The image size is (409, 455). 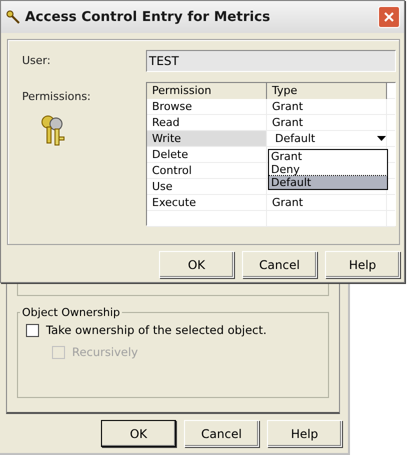 What do you see at coordinates (105, 352) in the screenshot?
I see `checkbox-label: Recursively` at bounding box center [105, 352].